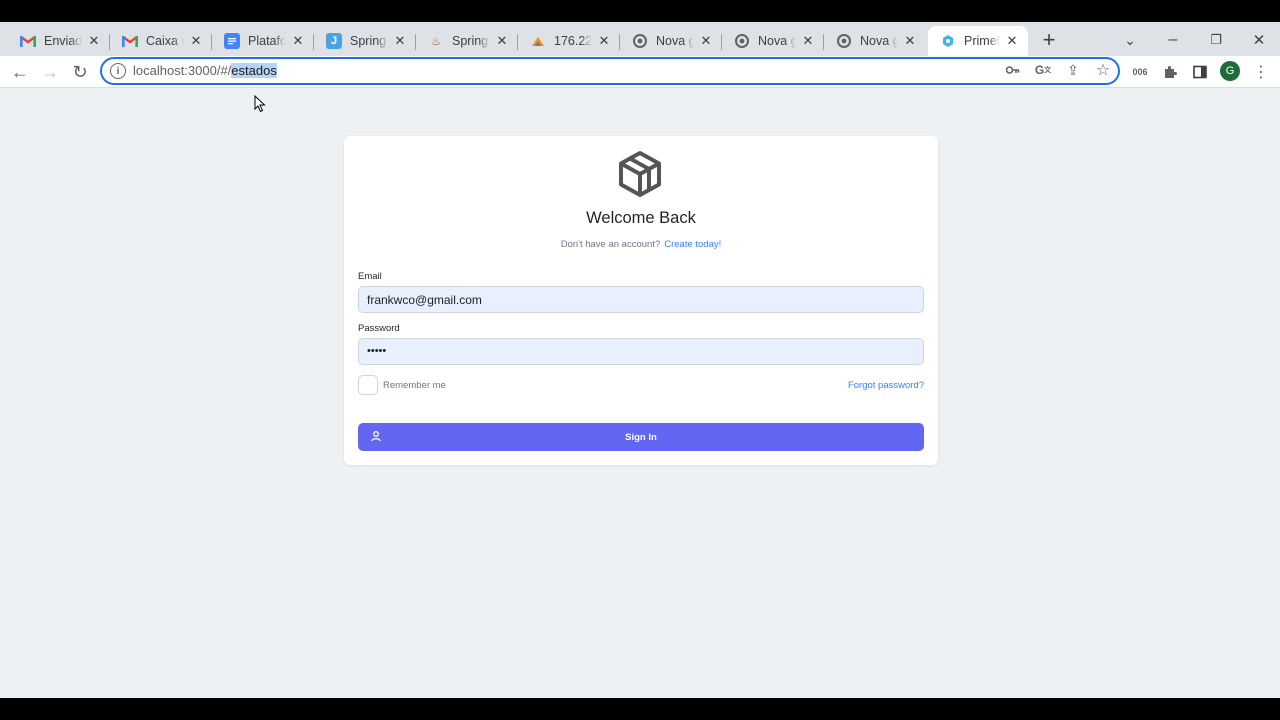 This screenshot has width=1280, height=720. I want to click on share-icon: ⇪, so click(1073, 70).